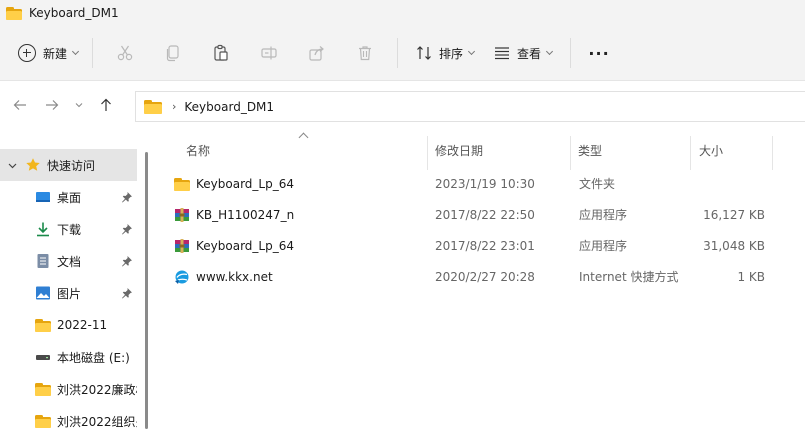 Image resolution: width=805 pixels, height=437 pixels. What do you see at coordinates (402, 13) in the screenshot?
I see `title-bar: Keyboard_DM1` at bounding box center [402, 13].